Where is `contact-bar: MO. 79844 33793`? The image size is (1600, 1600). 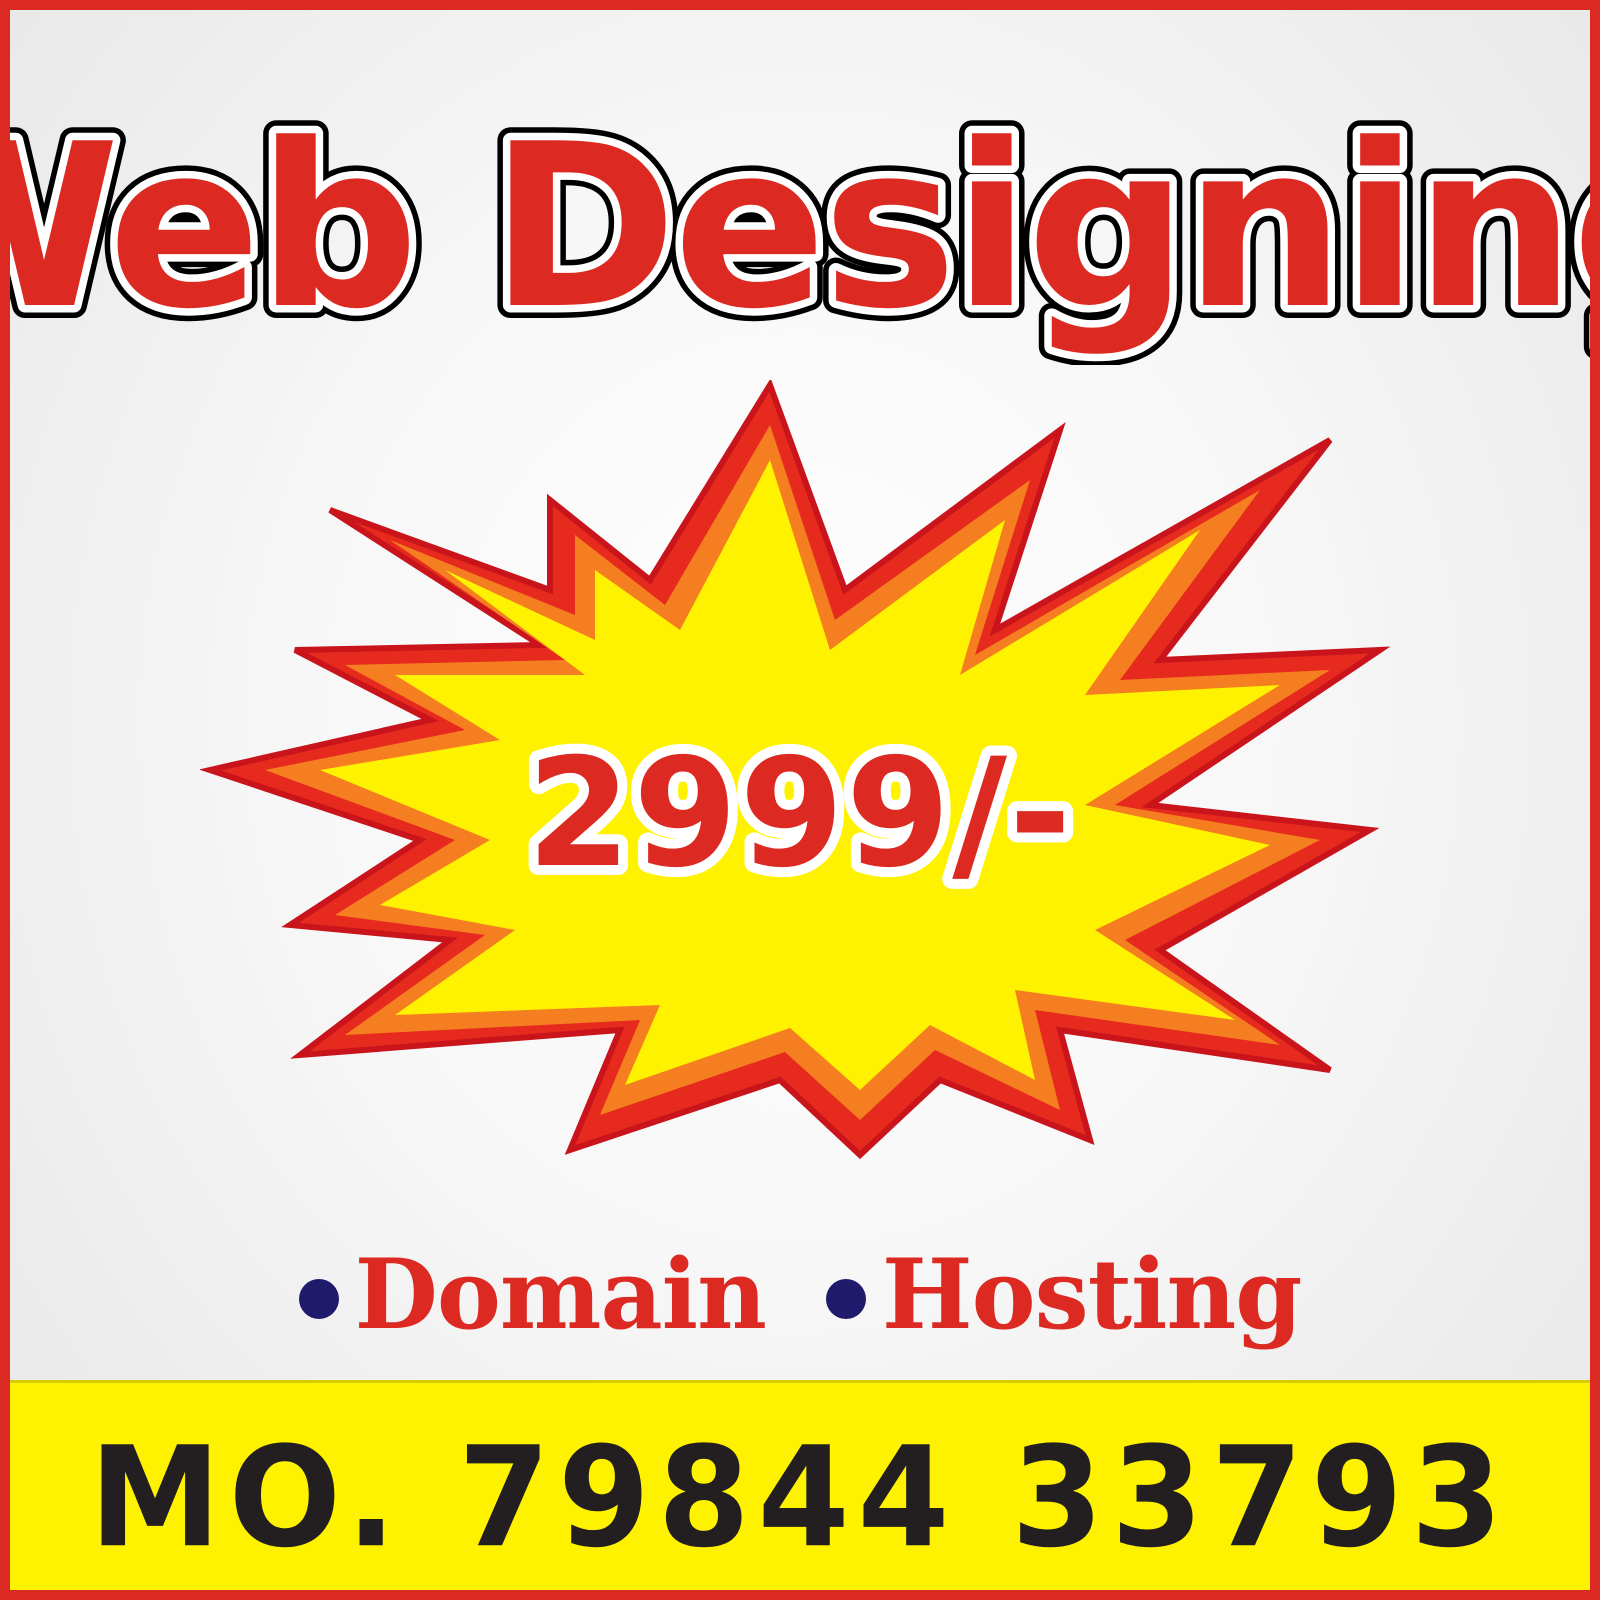 contact-bar: MO. 79844 33793 is located at coordinates (800, 1485).